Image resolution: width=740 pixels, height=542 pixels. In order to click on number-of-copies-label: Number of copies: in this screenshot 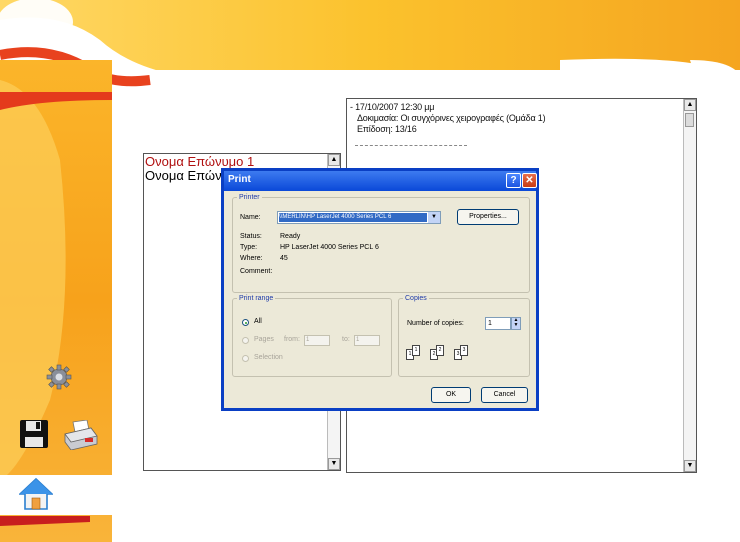, I will do `click(435, 323)`.